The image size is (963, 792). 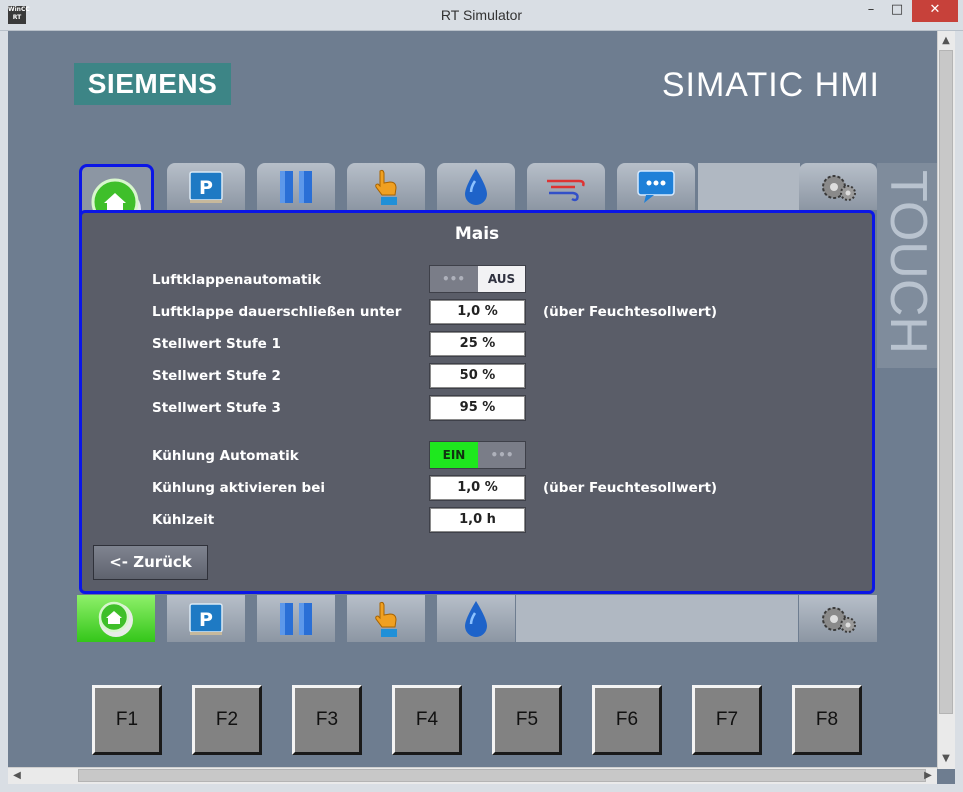 What do you see at coordinates (152, 84) in the screenshot?
I see `siemens-logo: SIEMENS` at bounding box center [152, 84].